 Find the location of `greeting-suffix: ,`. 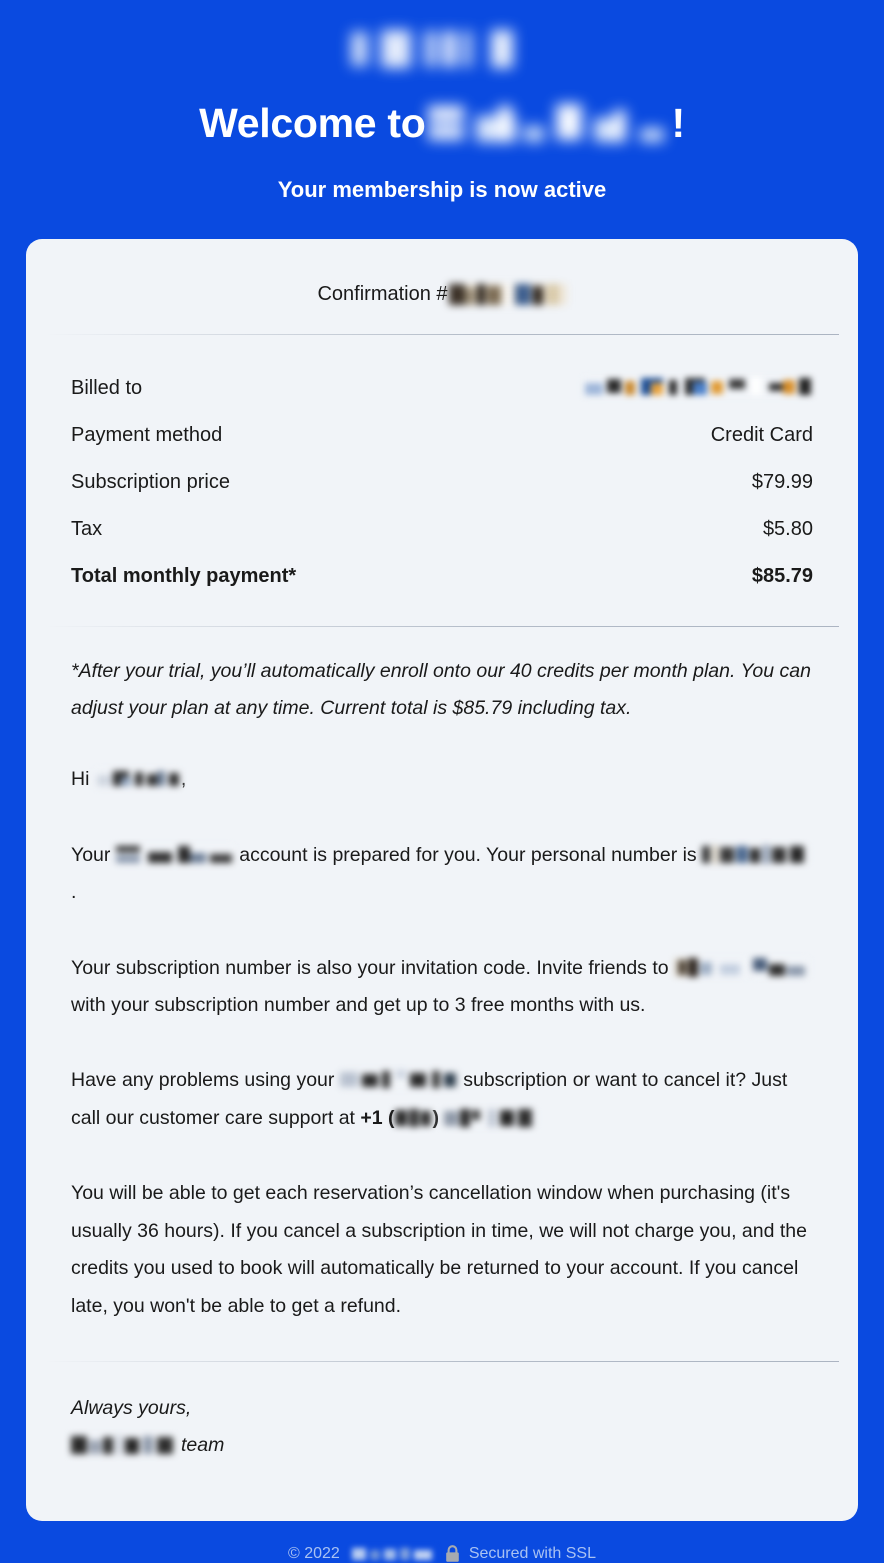

greeting-suffix: , is located at coordinates (183, 779).